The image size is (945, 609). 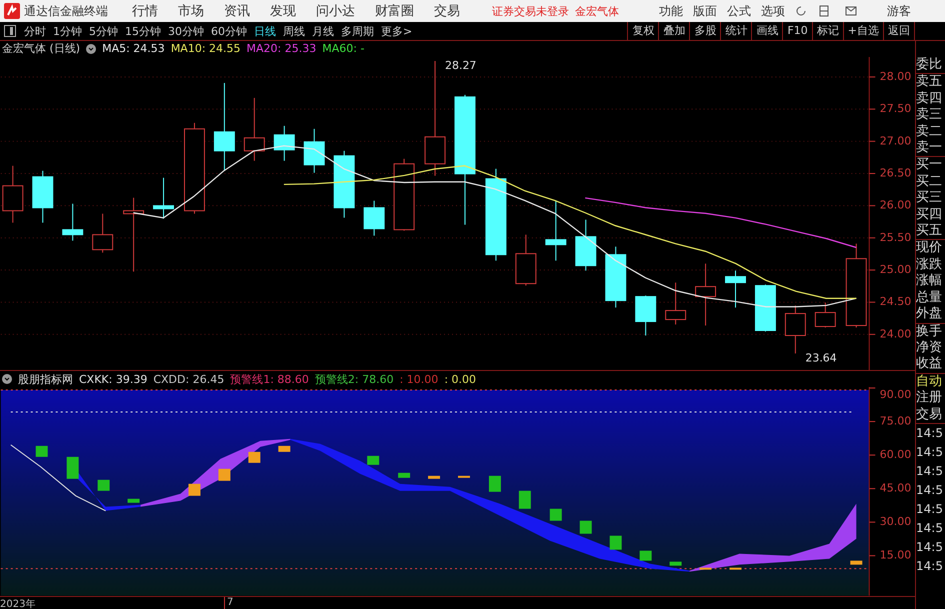 What do you see at coordinates (896, 237) in the screenshot?
I see `axis-label: 25.50` at bounding box center [896, 237].